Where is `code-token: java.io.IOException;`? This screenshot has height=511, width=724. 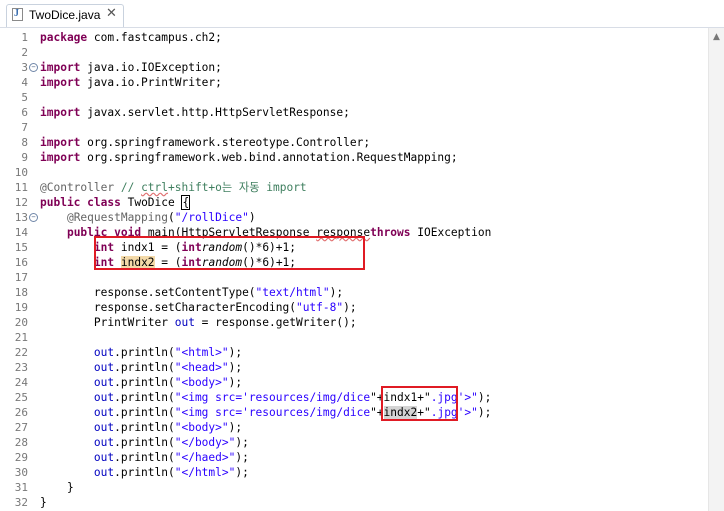 code-token: java.io.IOException; is located at coordinates (154, 67).